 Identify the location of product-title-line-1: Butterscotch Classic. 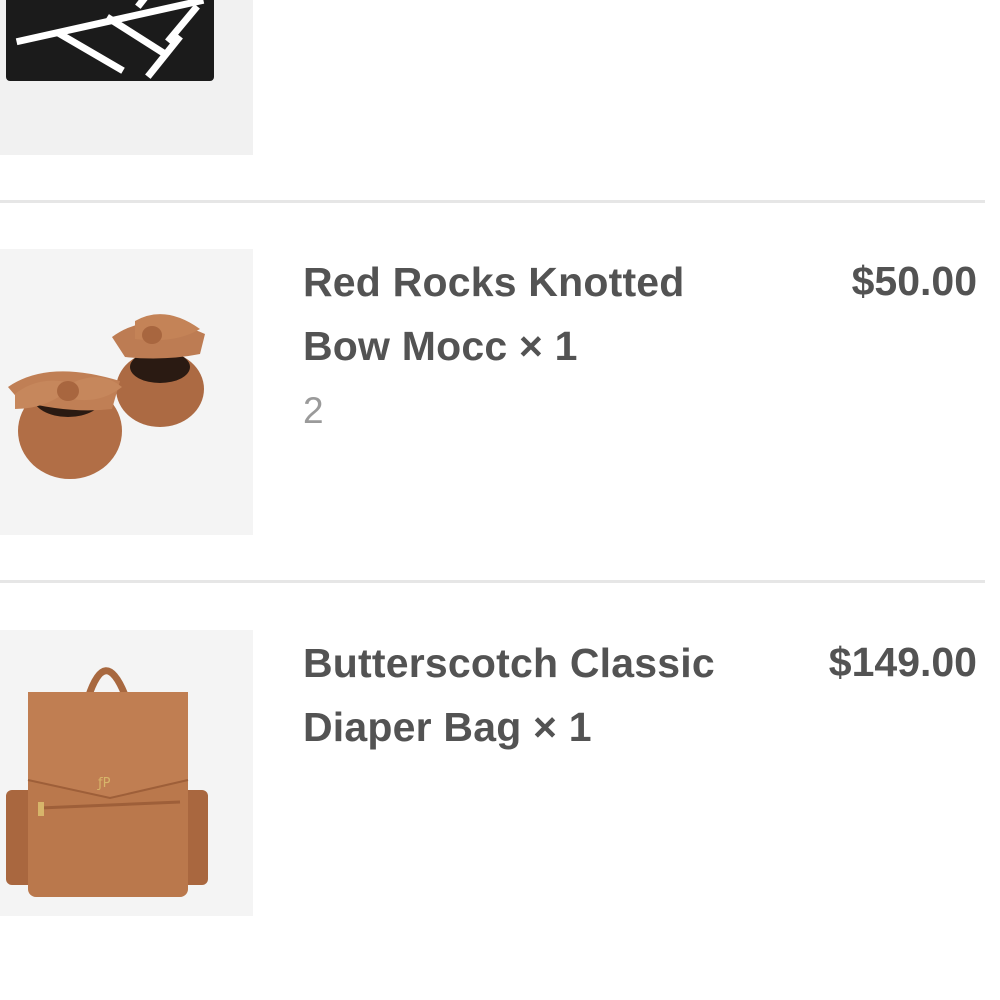
(509, 663).